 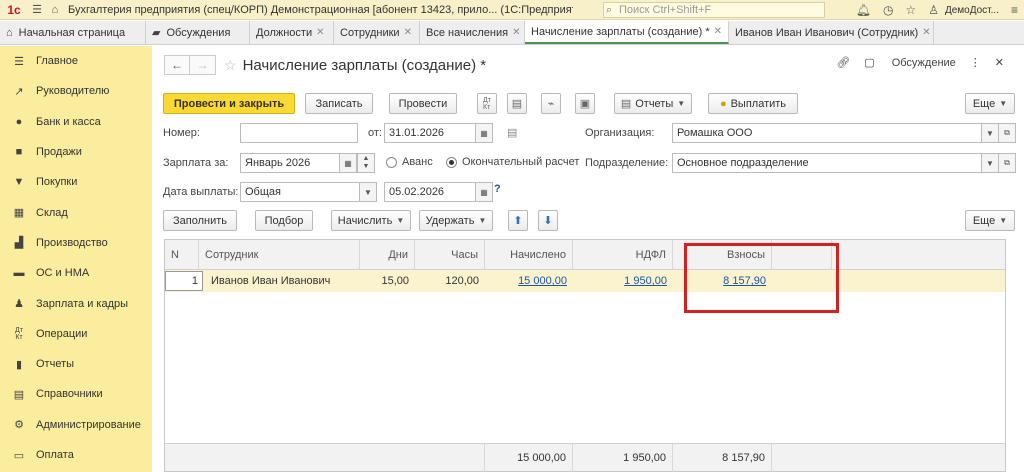 What do you see at coordinates (76, 394) in the screenshot?
I see `sidebar-item-catalogs: ▤ Справочники` at bounding box center [76, 394].